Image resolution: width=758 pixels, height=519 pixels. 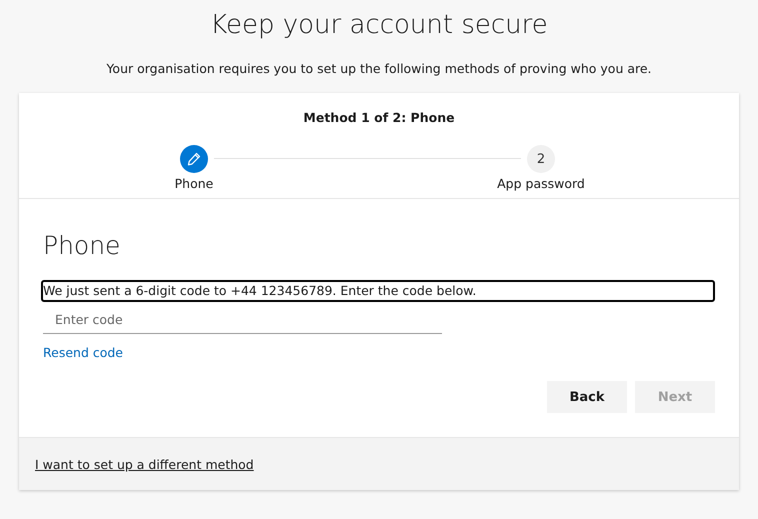 What do you see at coordinates (82, 246) in the screenshot?
I see `method-heading: Phone` at bounding box center [82, 246].